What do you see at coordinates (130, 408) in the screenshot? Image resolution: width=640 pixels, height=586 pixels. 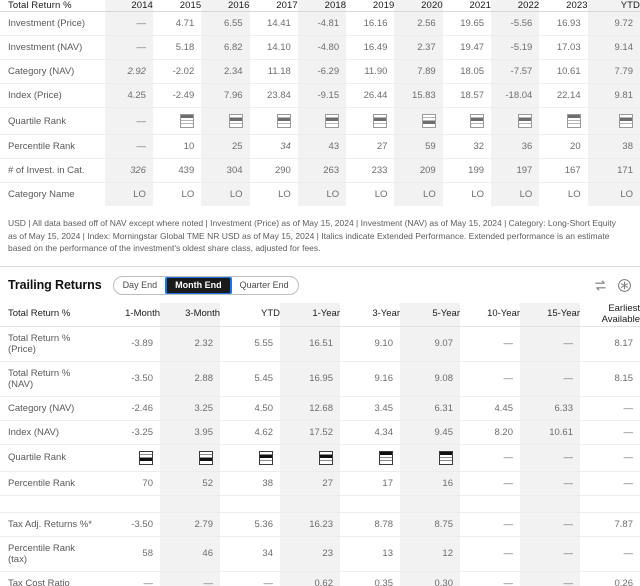 I see `data-cell: -2.46` at bounding box center [130, 408].